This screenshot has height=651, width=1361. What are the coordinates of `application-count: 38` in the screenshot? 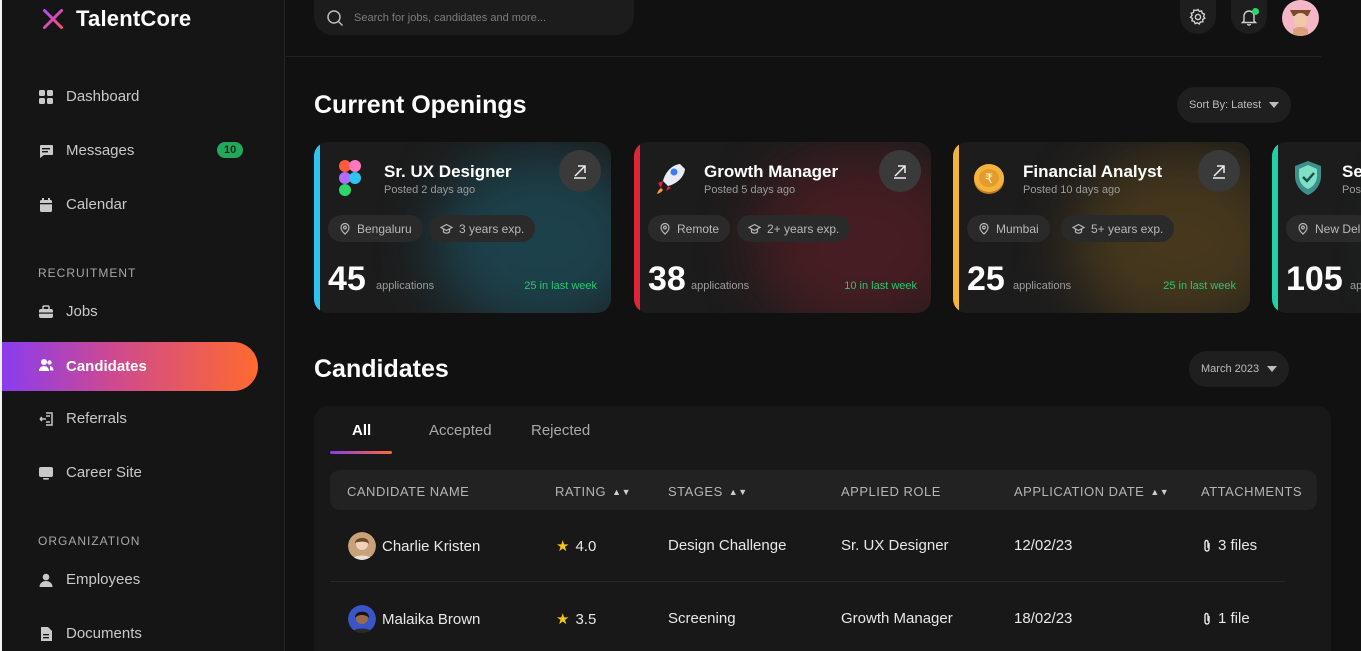 It's located at (667, 279).